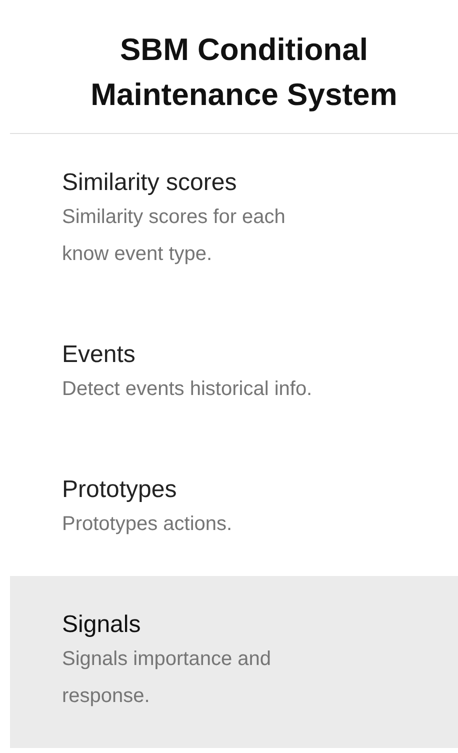 The image size is (458, 753). I want to click on nav-item-title: Similarity scores, so click(150, 183).